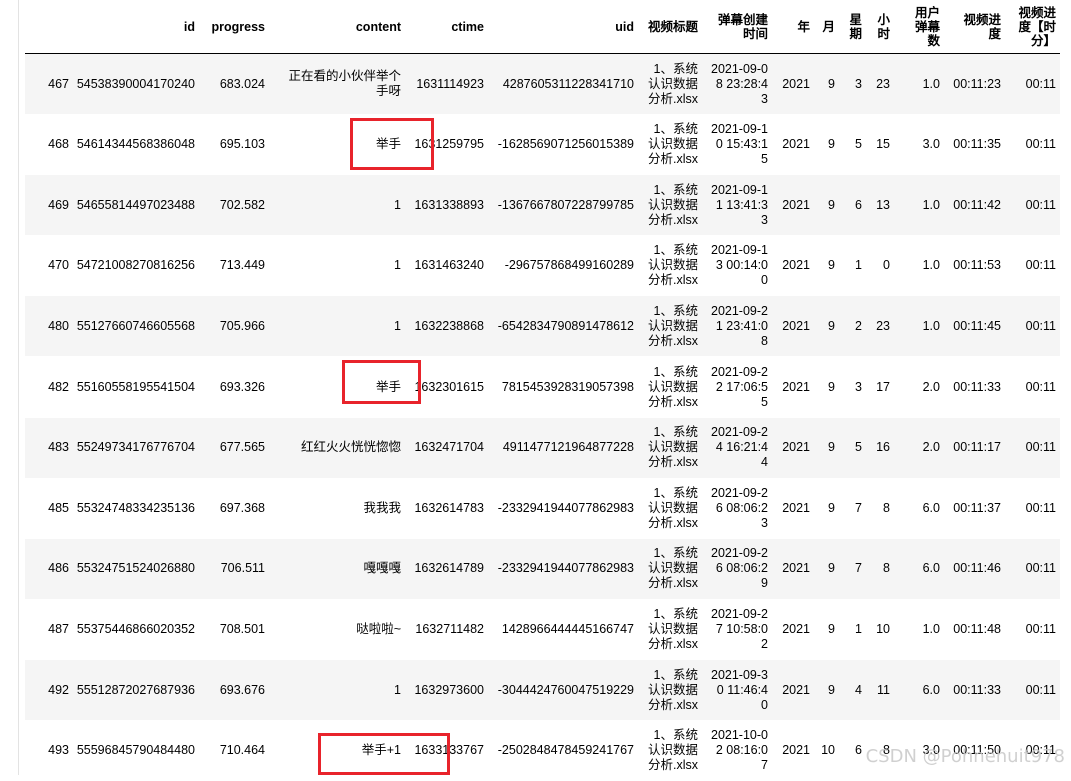 This screenshot has height=781, width=1071. Describe the element at coordinates (449, 507) in the screenshot. I see `cell-ctime: 1632614783` at that location.